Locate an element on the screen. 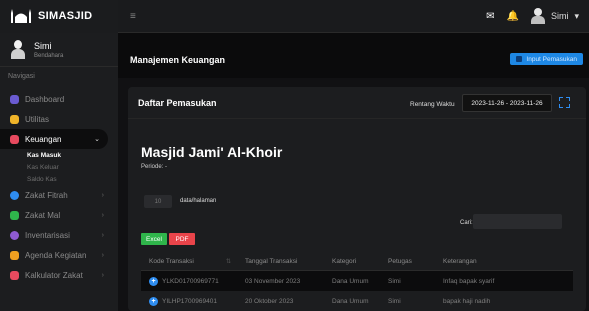 This screenshot has height=311, width=589. sidebar-item-utilitas: Utilitas is located at coordinates (59, 119).